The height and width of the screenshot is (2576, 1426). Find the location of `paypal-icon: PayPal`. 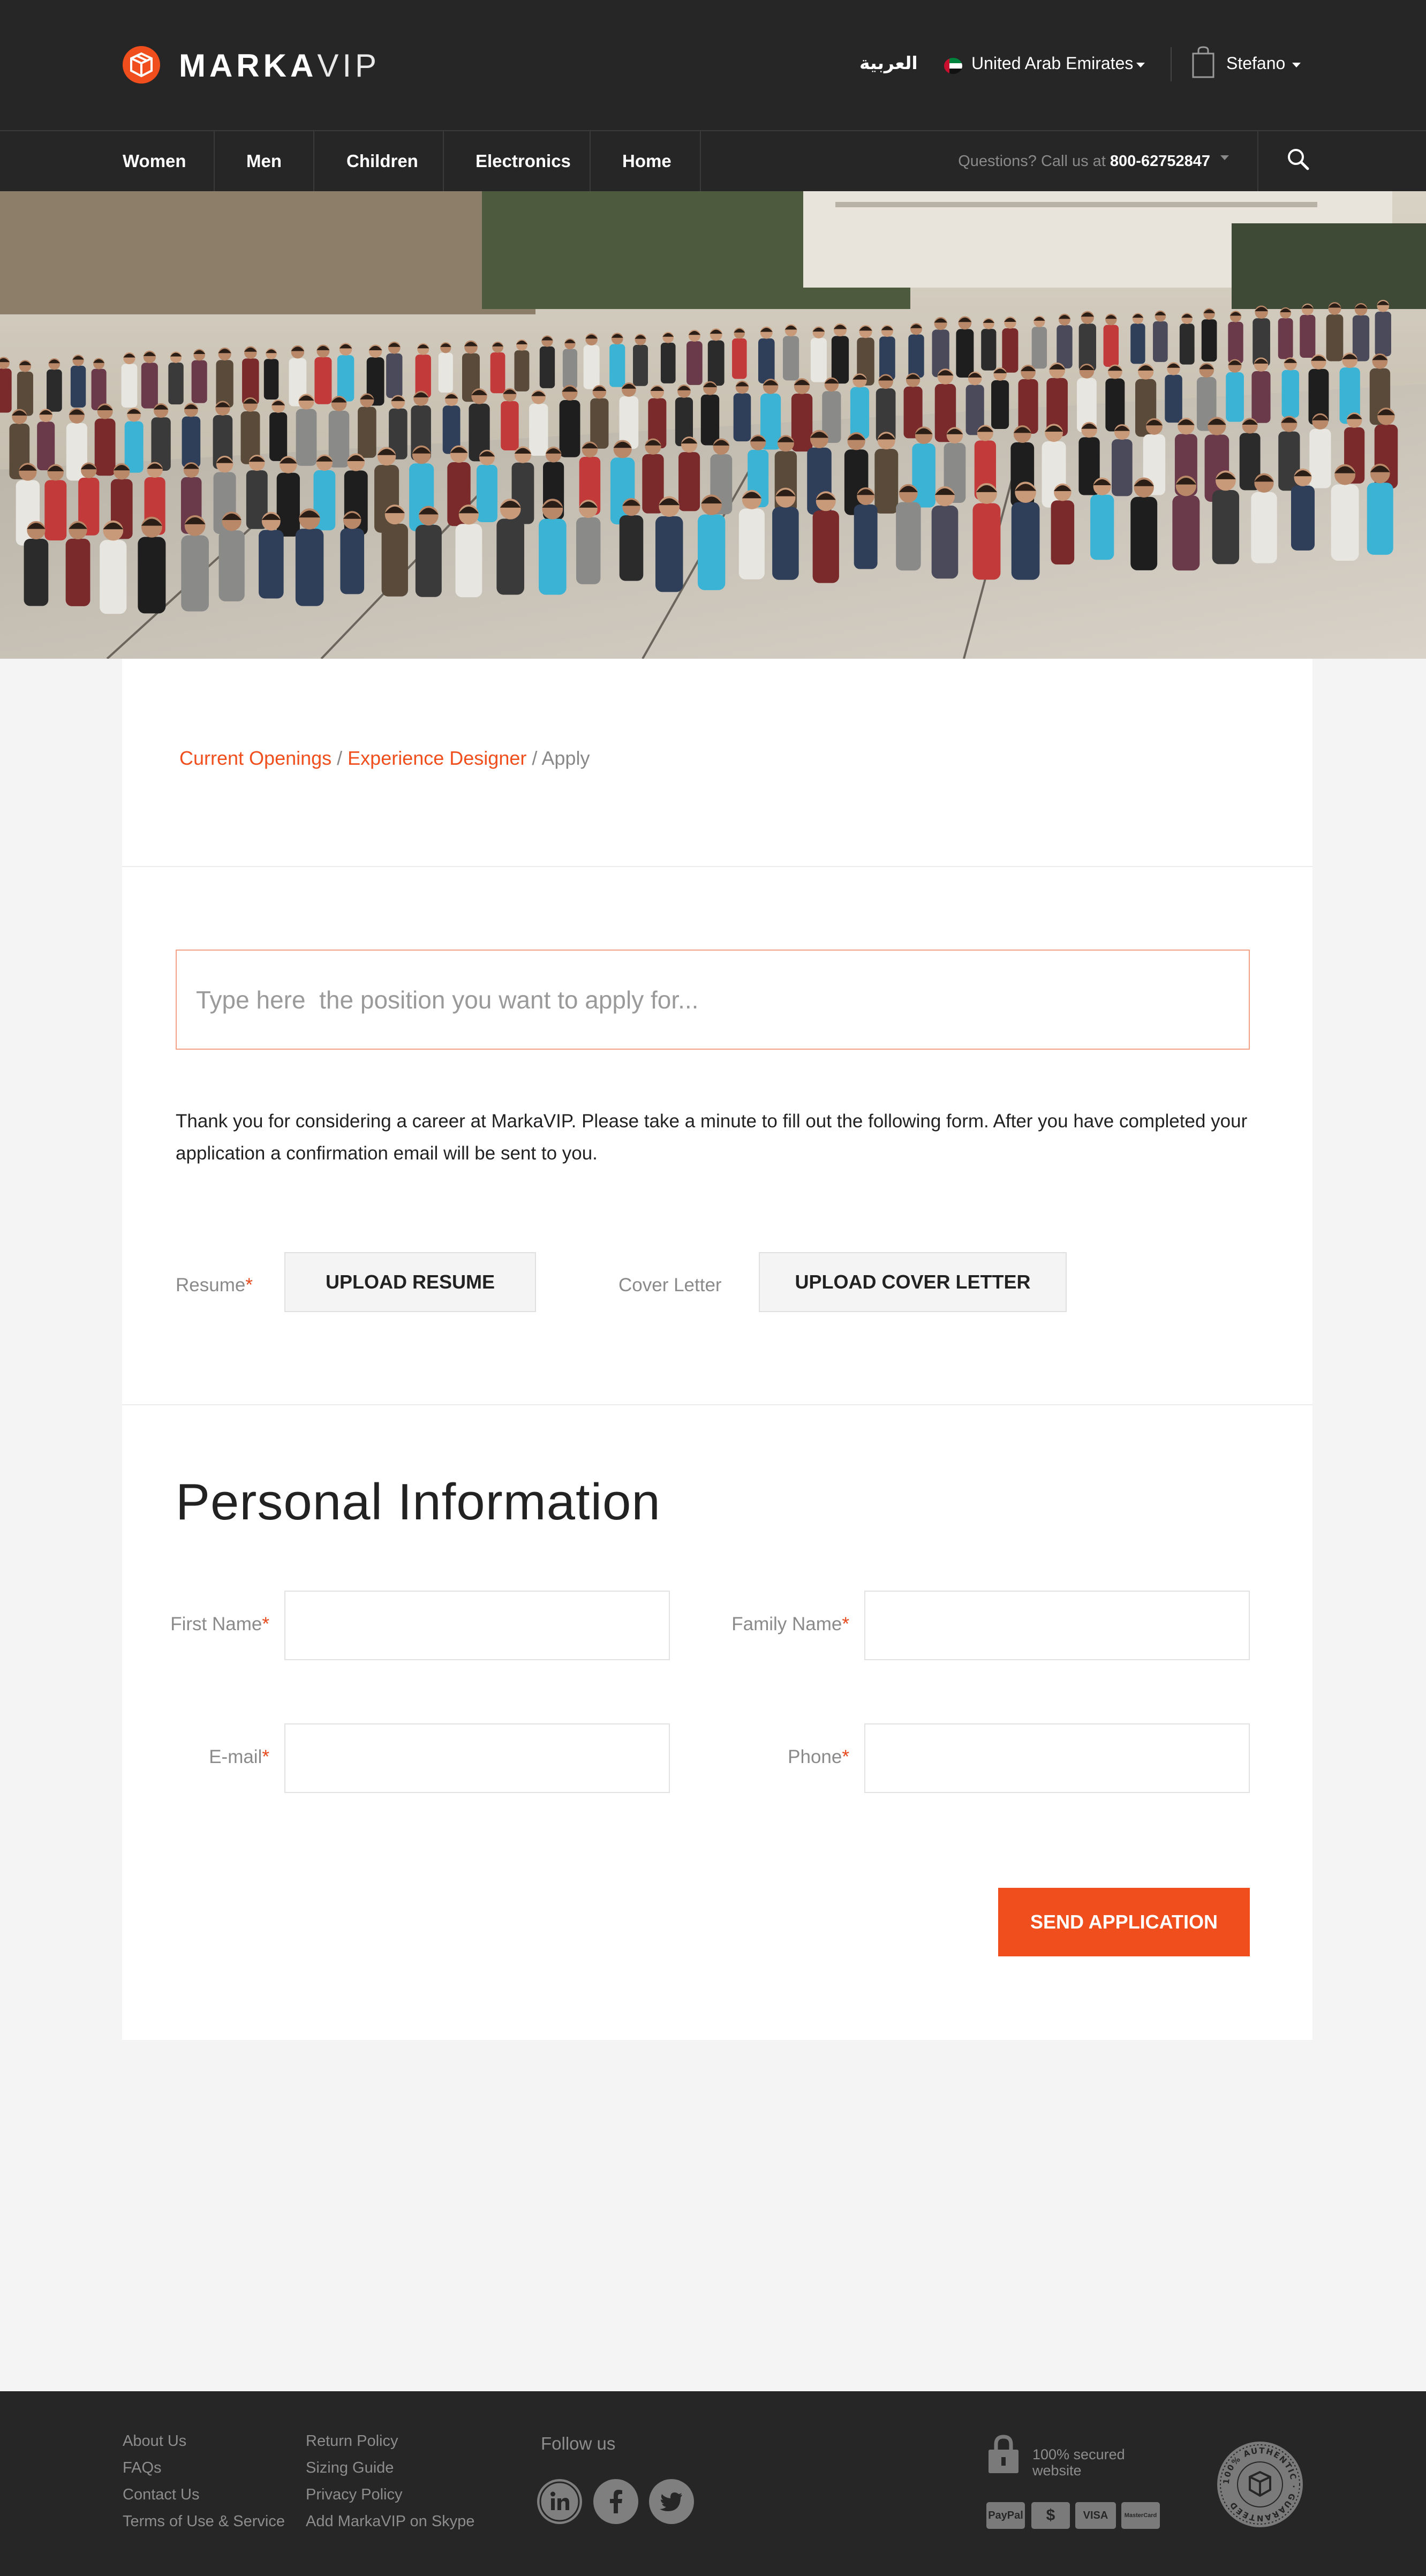

paypal-icon: PayPal is located at coordinates (1005, 2515).